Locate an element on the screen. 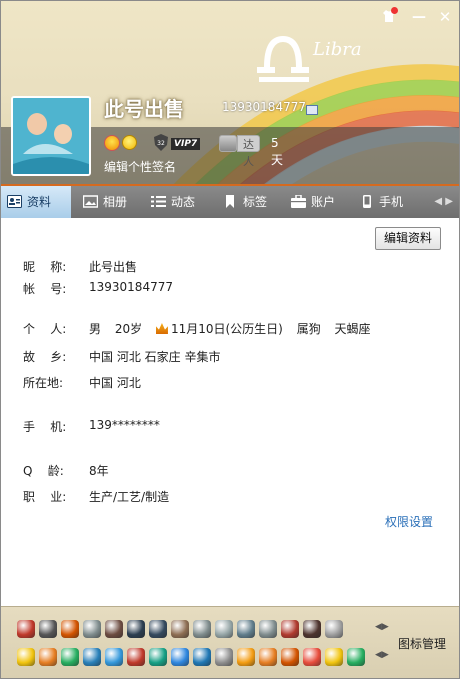  crown-badge-icon is located at coordinates (112, 143).